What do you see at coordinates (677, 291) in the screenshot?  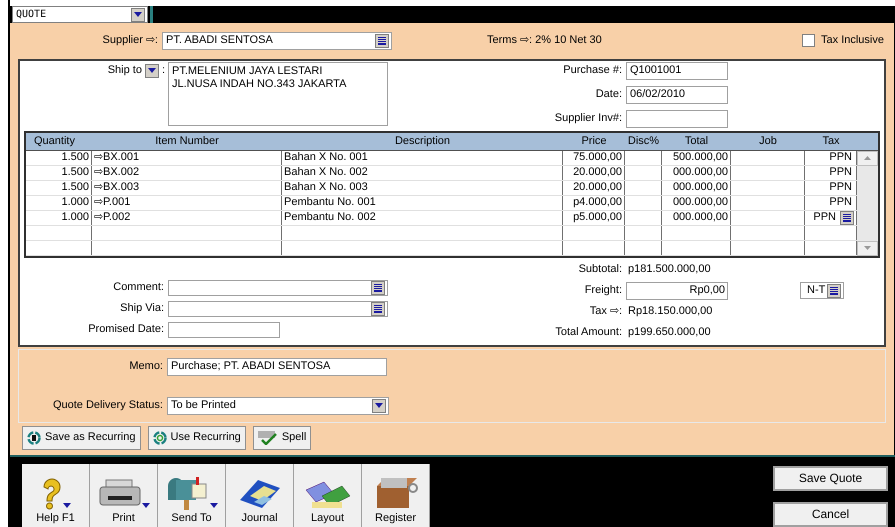 I see `freight-field: Rp0,00` at bounding box center [677, 291].